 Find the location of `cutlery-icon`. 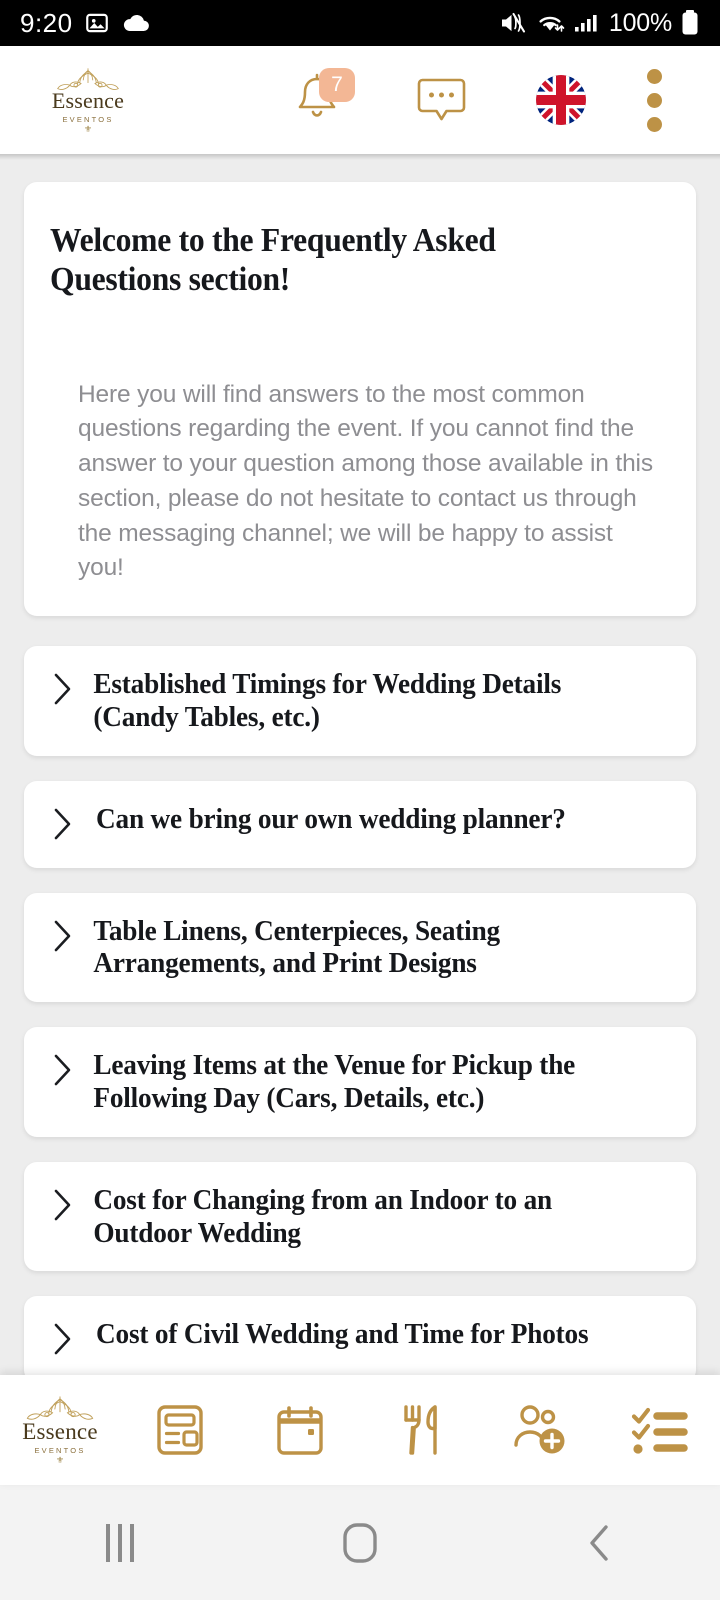

cutlery-icon is located at coordinates (420, 1430).